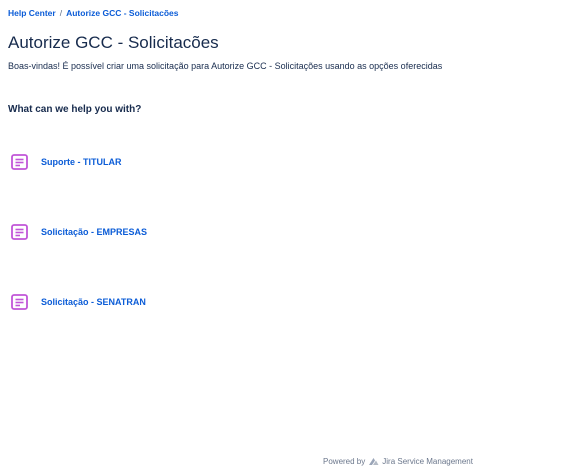  What do you see at coordinates (344, 461) in the screenshot?
I see `powered-by-text: Powered by` at bounding box center [344, 461].